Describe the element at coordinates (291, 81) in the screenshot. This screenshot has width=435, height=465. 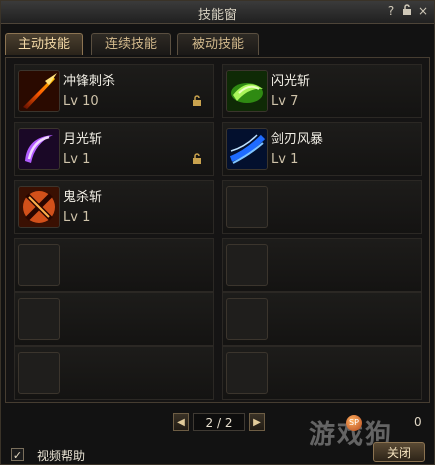
I see `skill-name: 闪光斩` at that location.